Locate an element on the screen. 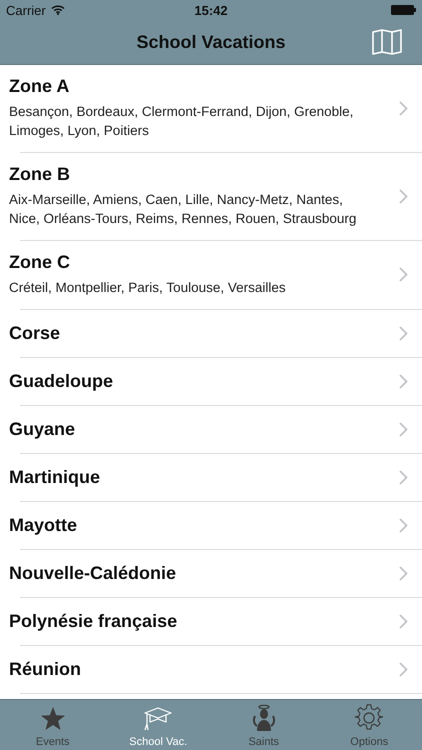  row-title: Zone C is located at coordinates (40, 262).